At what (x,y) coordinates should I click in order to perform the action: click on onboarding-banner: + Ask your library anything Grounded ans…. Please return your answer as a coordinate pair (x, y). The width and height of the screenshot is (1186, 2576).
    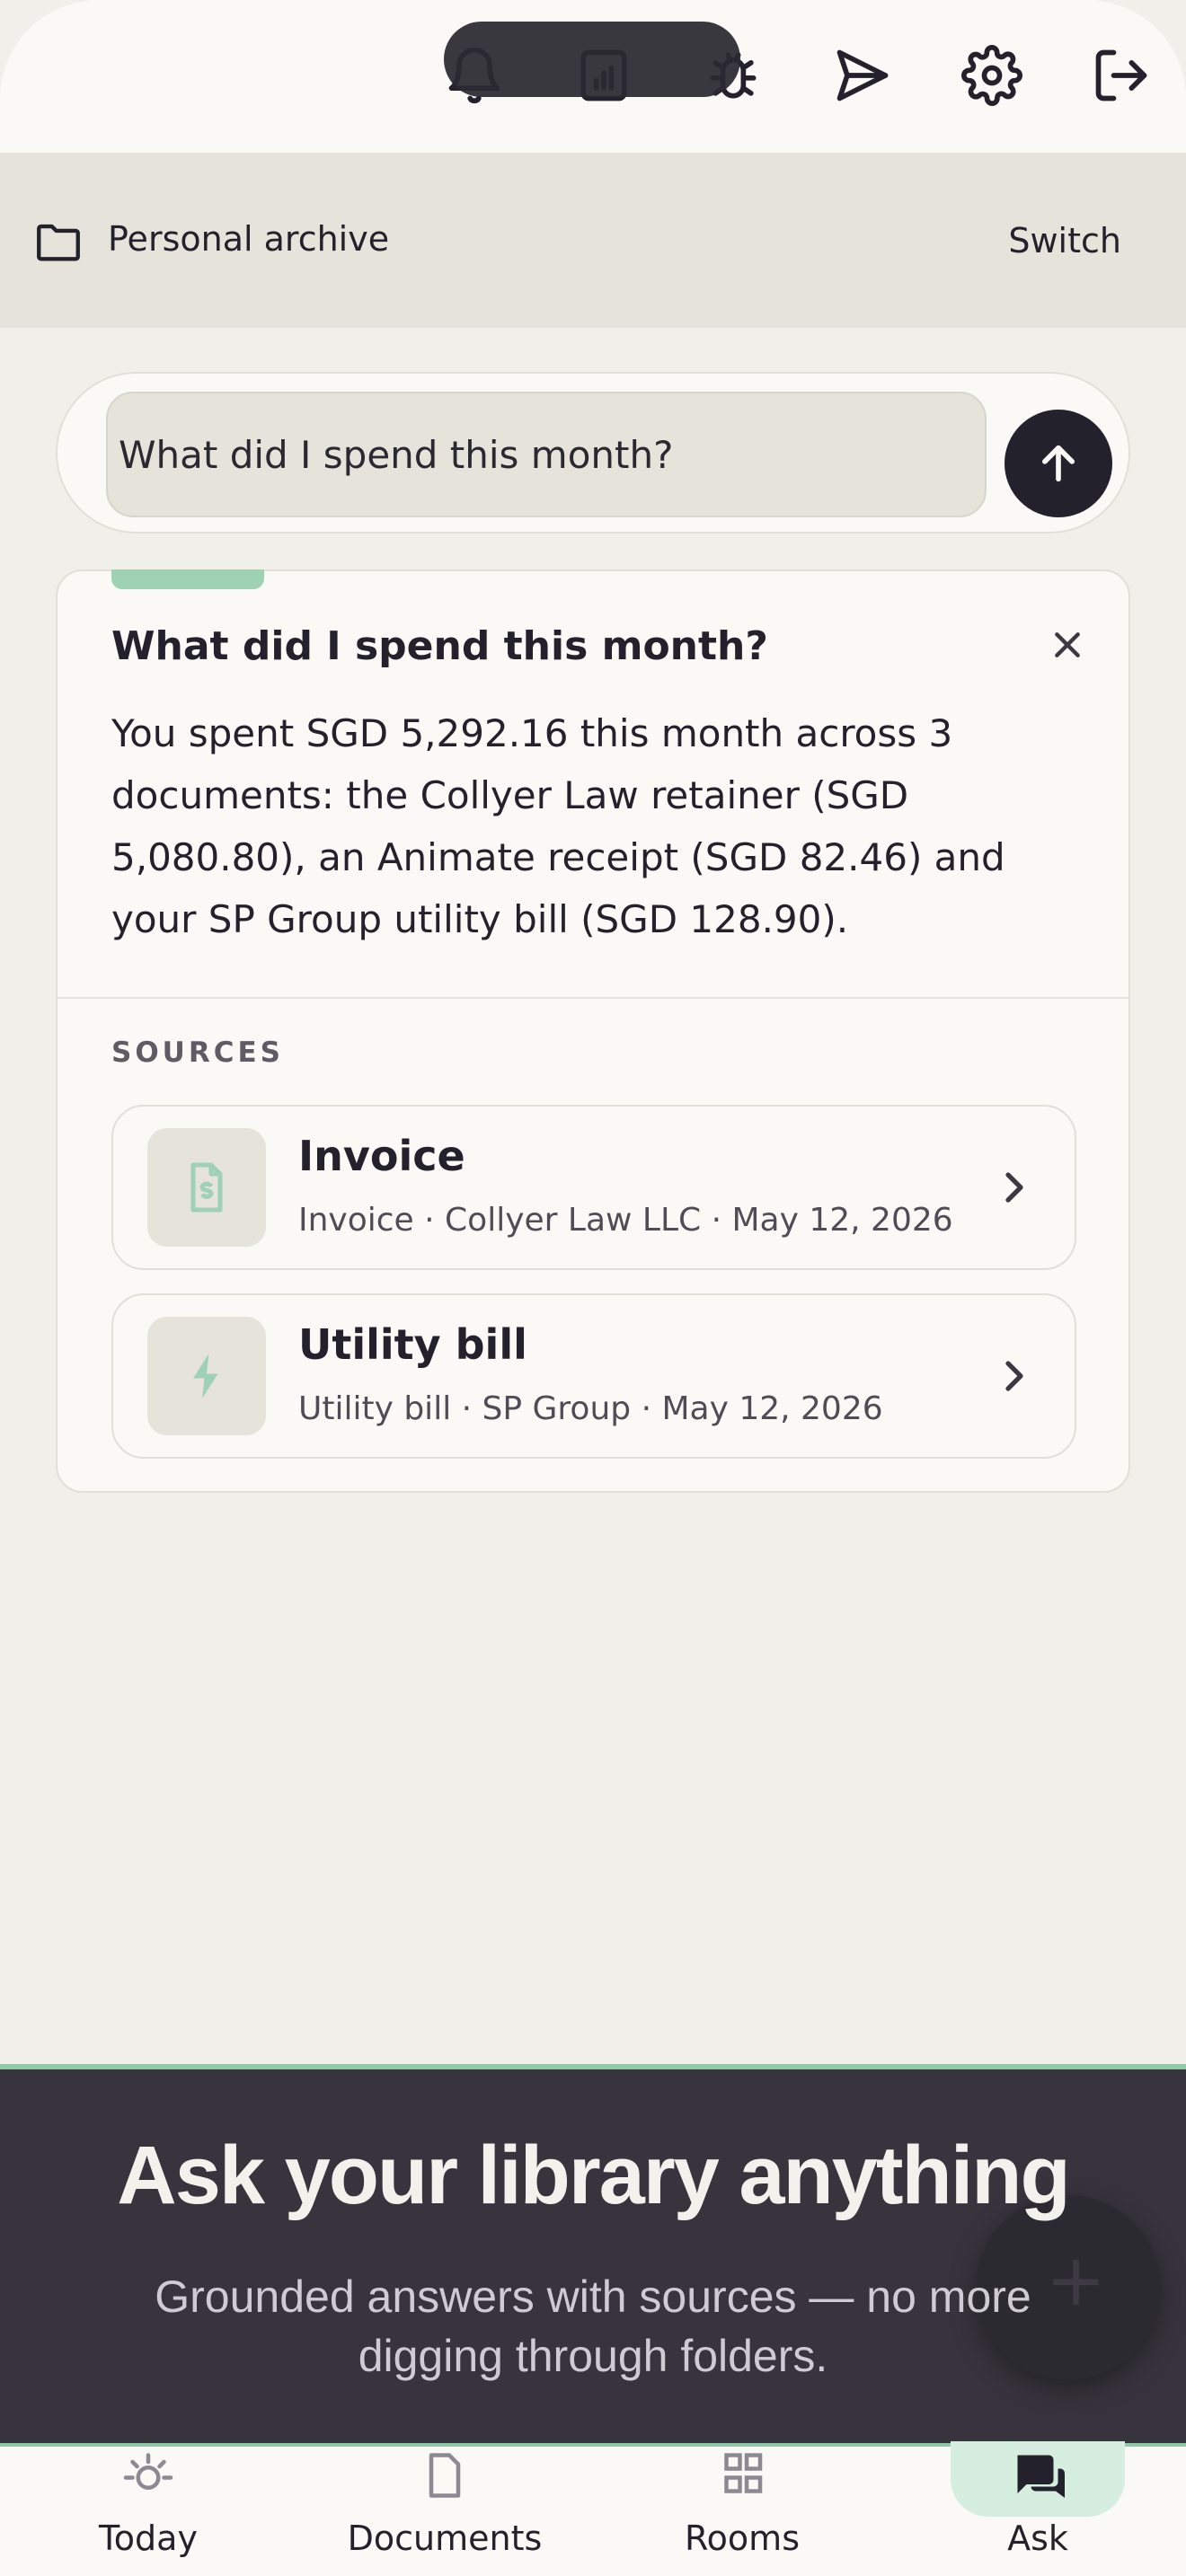
    Looking at the image, I should click on (593, 2255).